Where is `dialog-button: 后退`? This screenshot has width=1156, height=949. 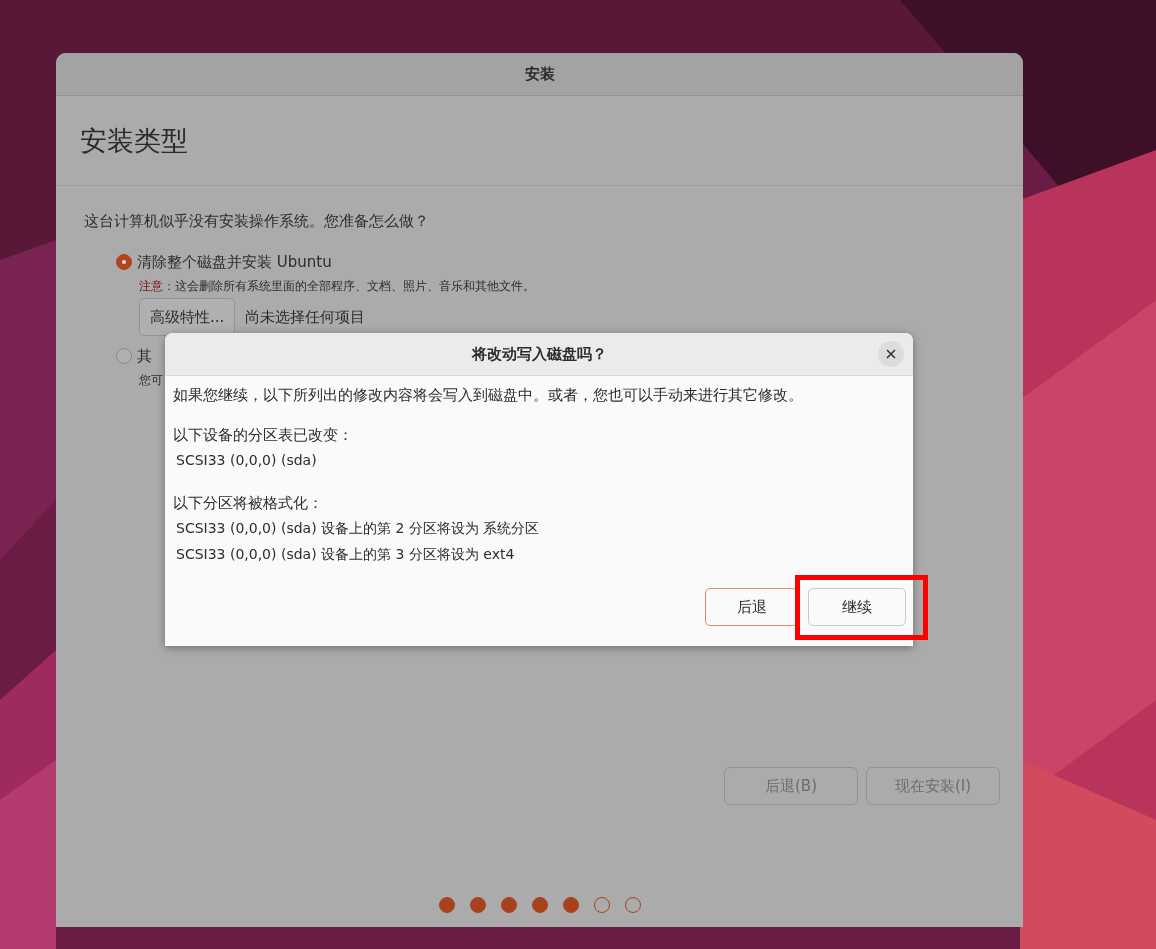
dialog-button: 后退 is located at coordinates (751, 607).